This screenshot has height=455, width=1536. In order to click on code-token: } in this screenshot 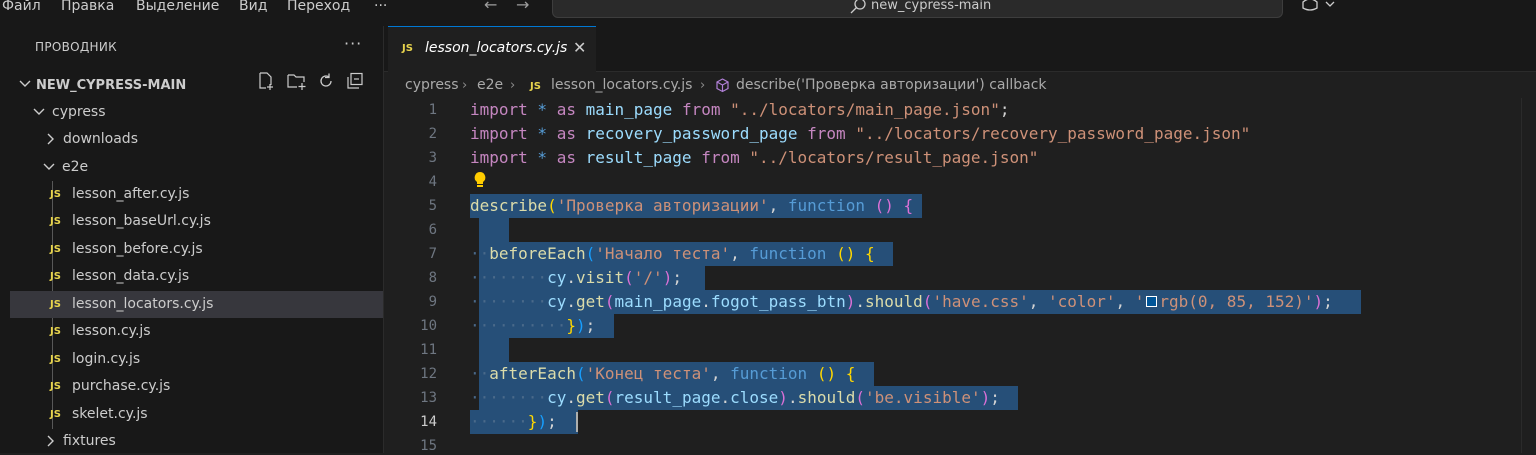, I will do `click(532, 421)`.